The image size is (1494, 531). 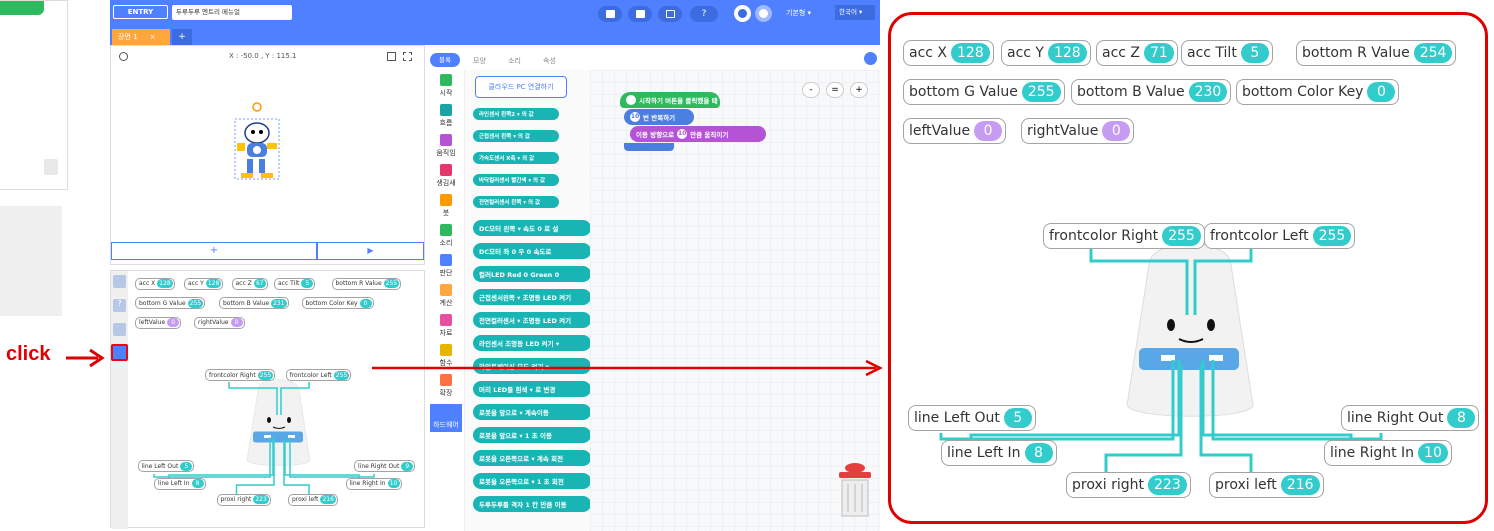 What do you see at coordinates (1227, 53) in the screenshot?
I see `sensor-label: acc Tilt 5` at bounding box center [1227, 53].